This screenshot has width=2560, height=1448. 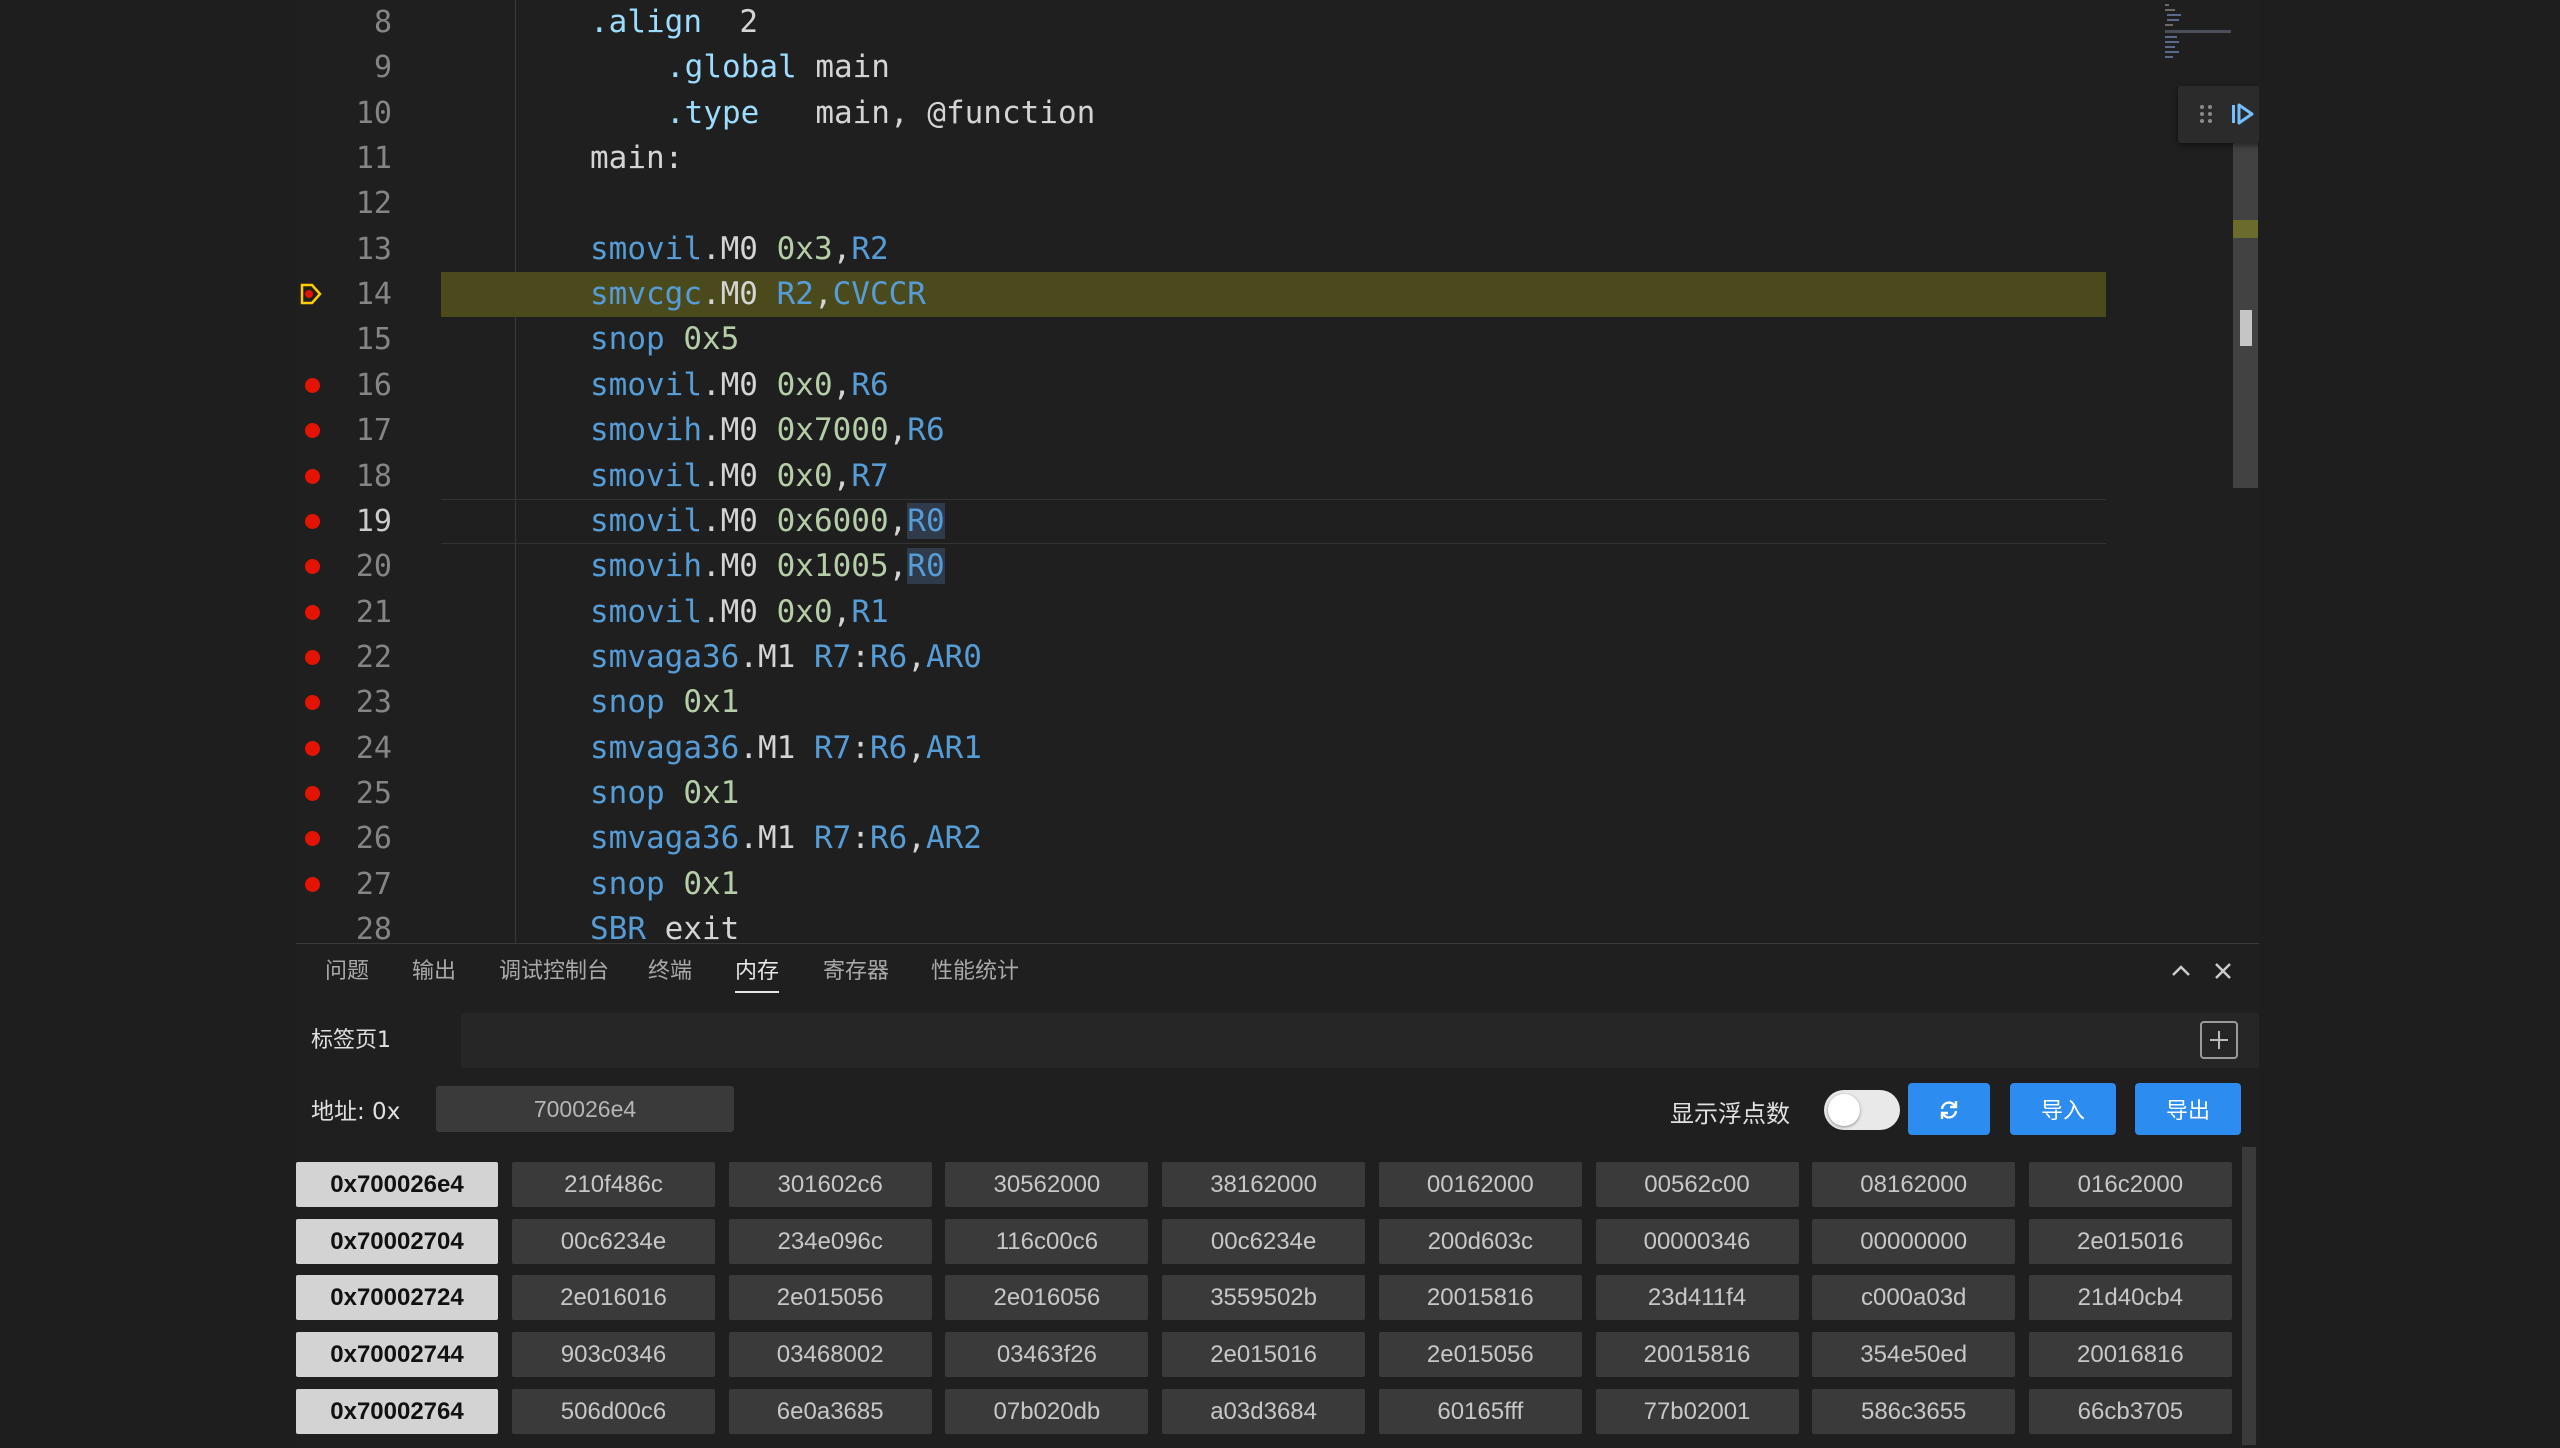 I want to click on code-line: smovih.M0 0x1005,R0, so click(x=767, y=566).